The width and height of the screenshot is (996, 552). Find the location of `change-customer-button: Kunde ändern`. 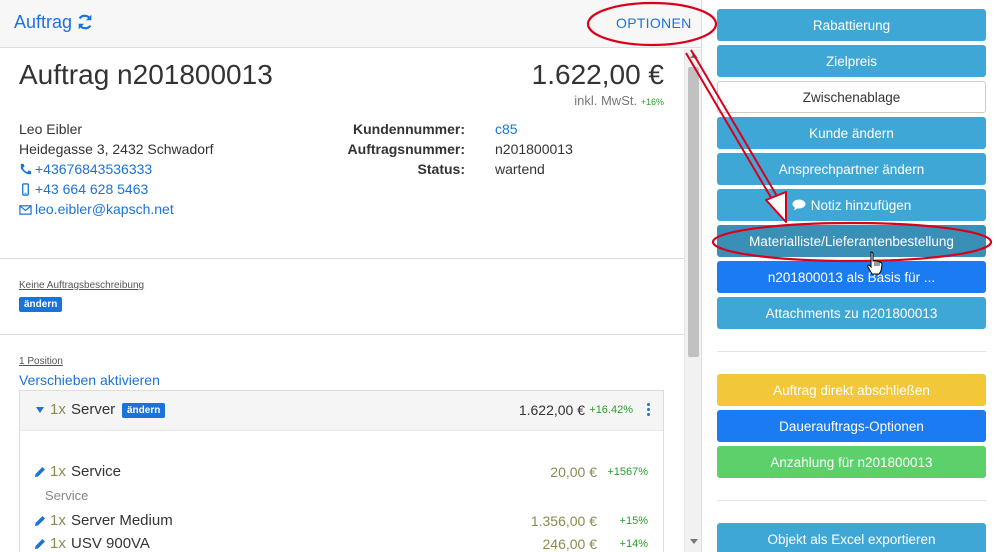

change-customer-button: Kunde ändern is located at coordinates (851, 133).